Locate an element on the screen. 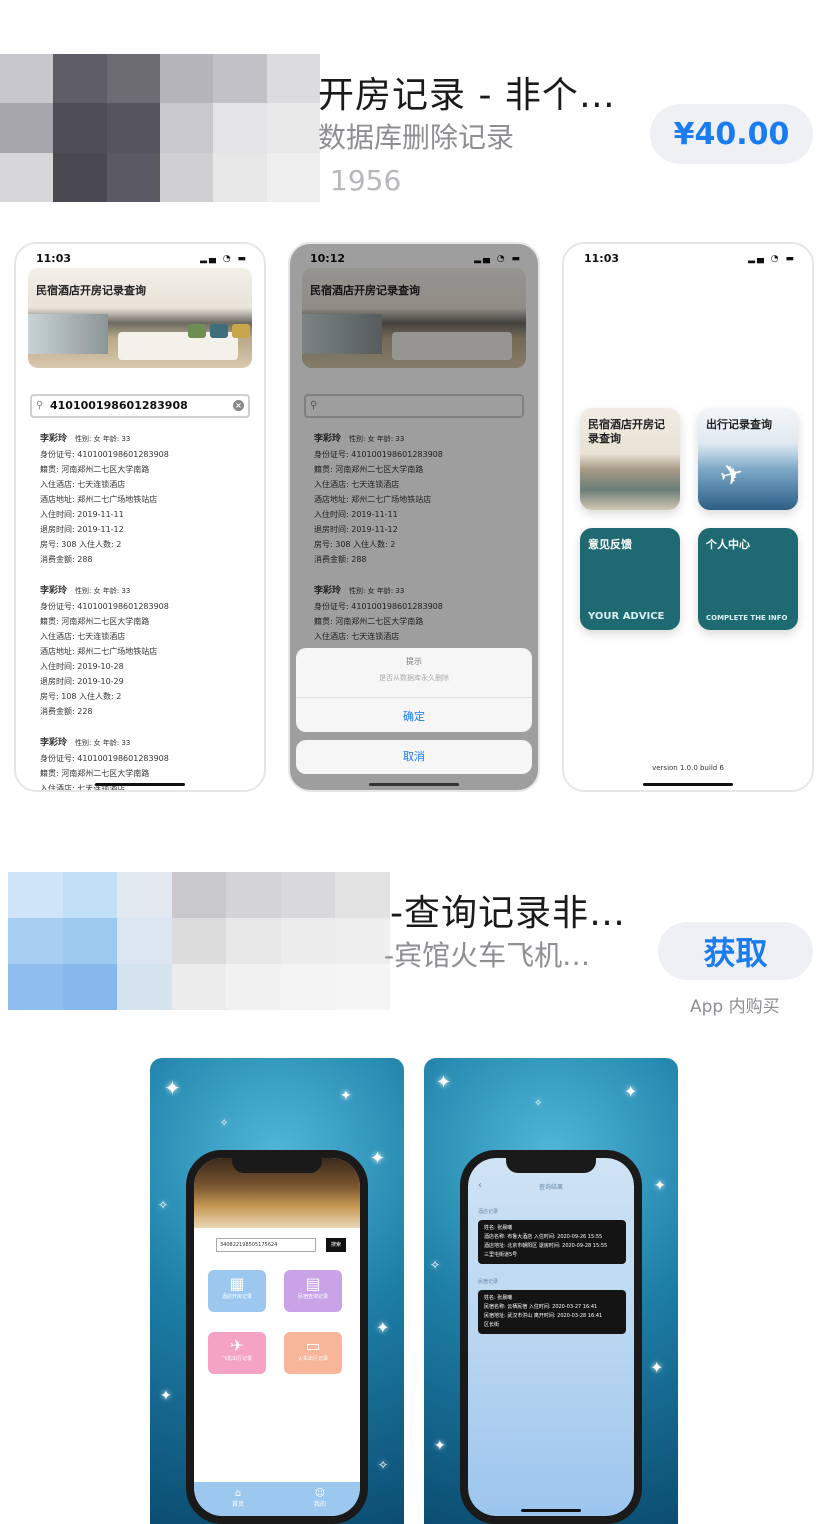 This screenshot has height=1524, width=828. building-icon: ▦ is located at coordinates (237, 1283).